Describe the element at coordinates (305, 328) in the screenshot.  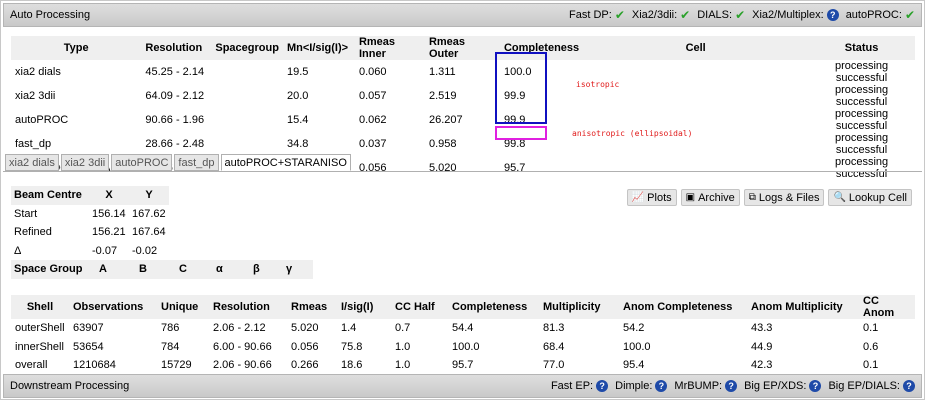
I see `table-cell: 5.020` at that location.